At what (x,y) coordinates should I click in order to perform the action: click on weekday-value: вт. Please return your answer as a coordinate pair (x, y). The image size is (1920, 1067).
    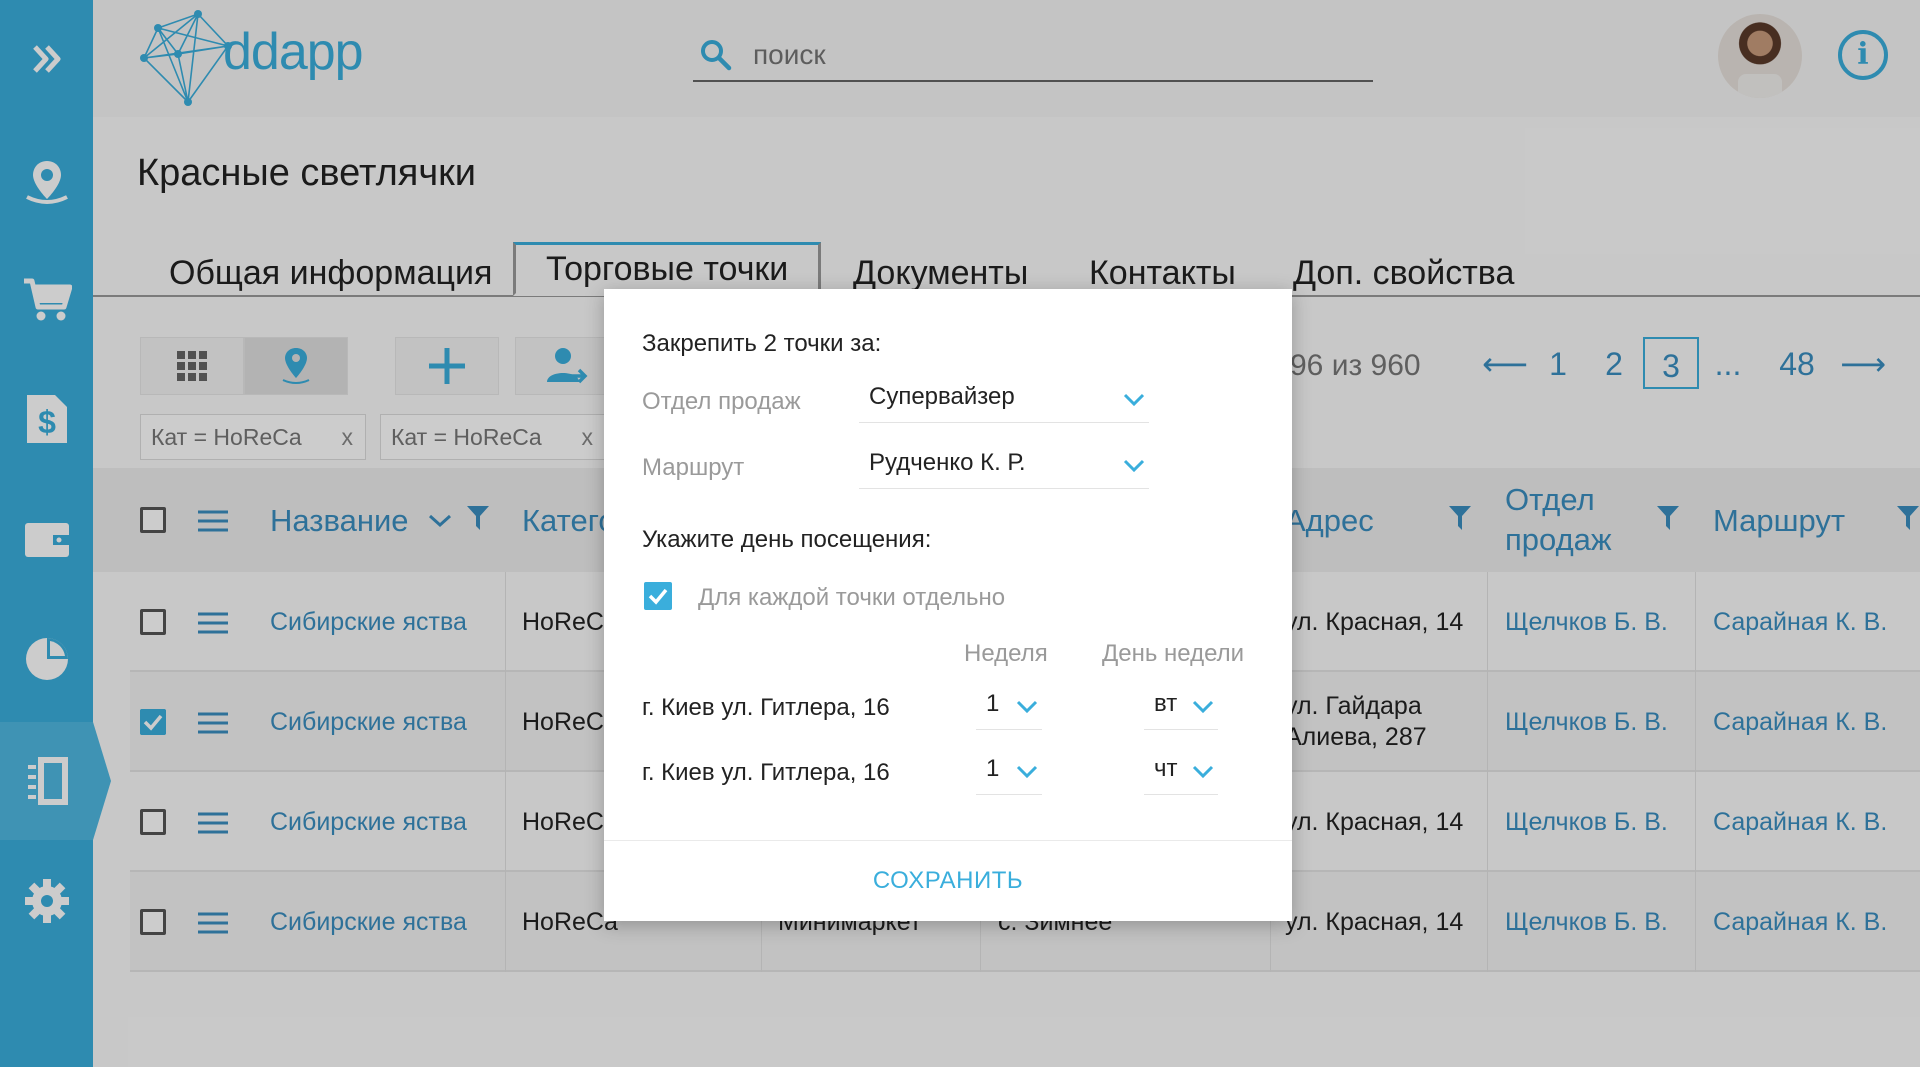
    Looking at the image, I should click on (1166, 703).